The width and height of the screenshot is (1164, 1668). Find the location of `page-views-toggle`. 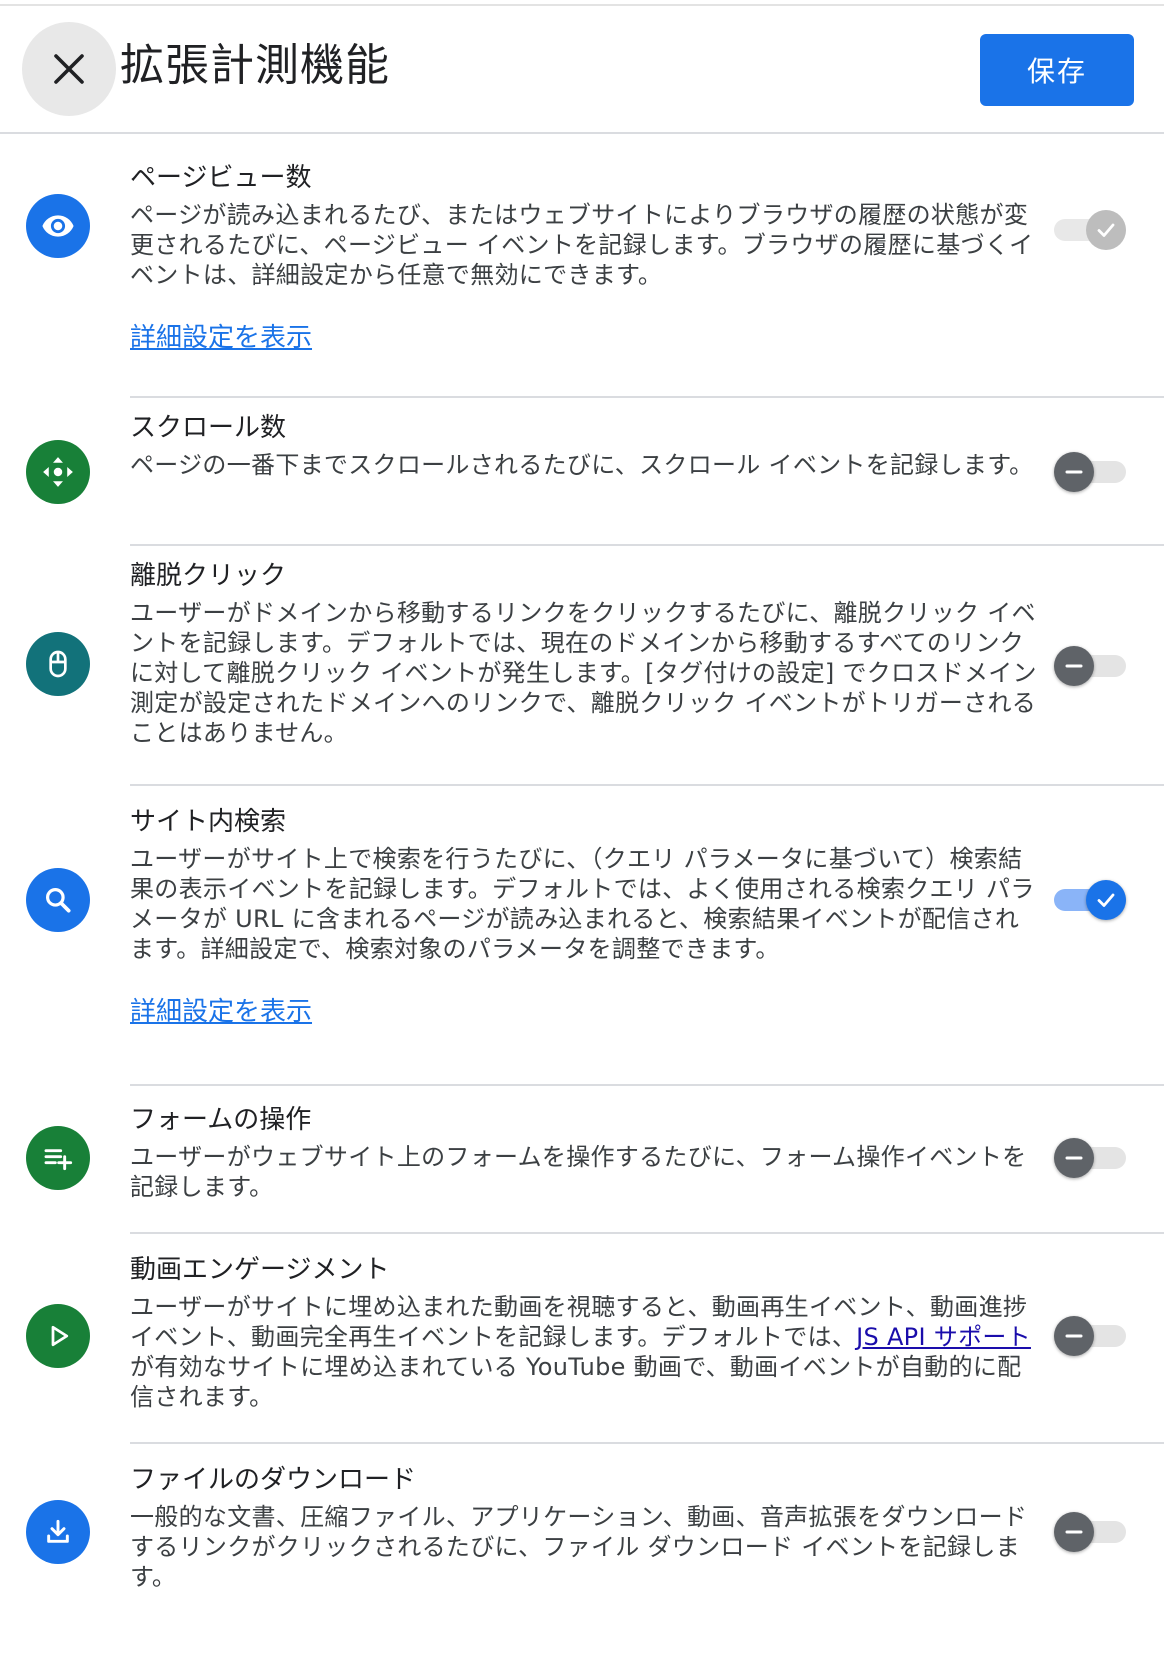

page-views-toggle is located at coordinates (1090, 230).